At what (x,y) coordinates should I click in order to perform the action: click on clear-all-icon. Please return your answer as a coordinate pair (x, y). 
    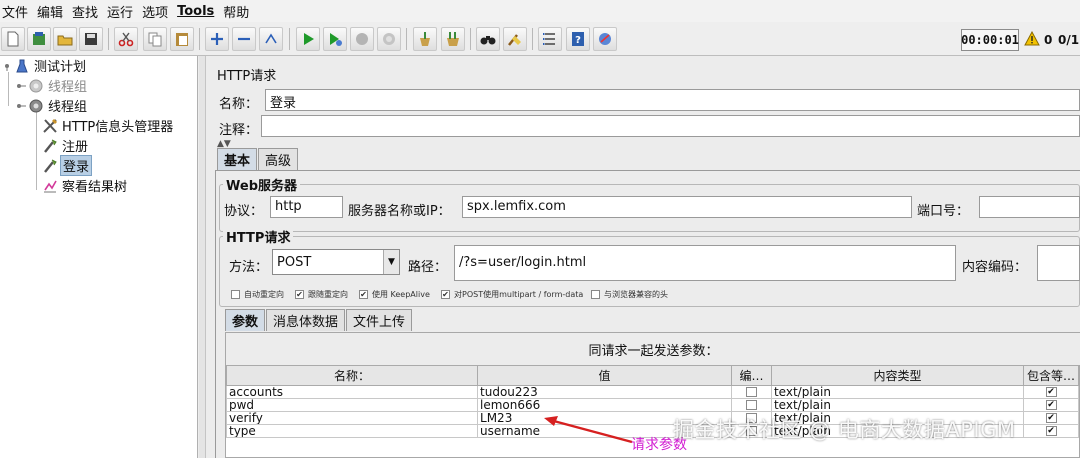
    Looking at the image, I should click on (453, 39).